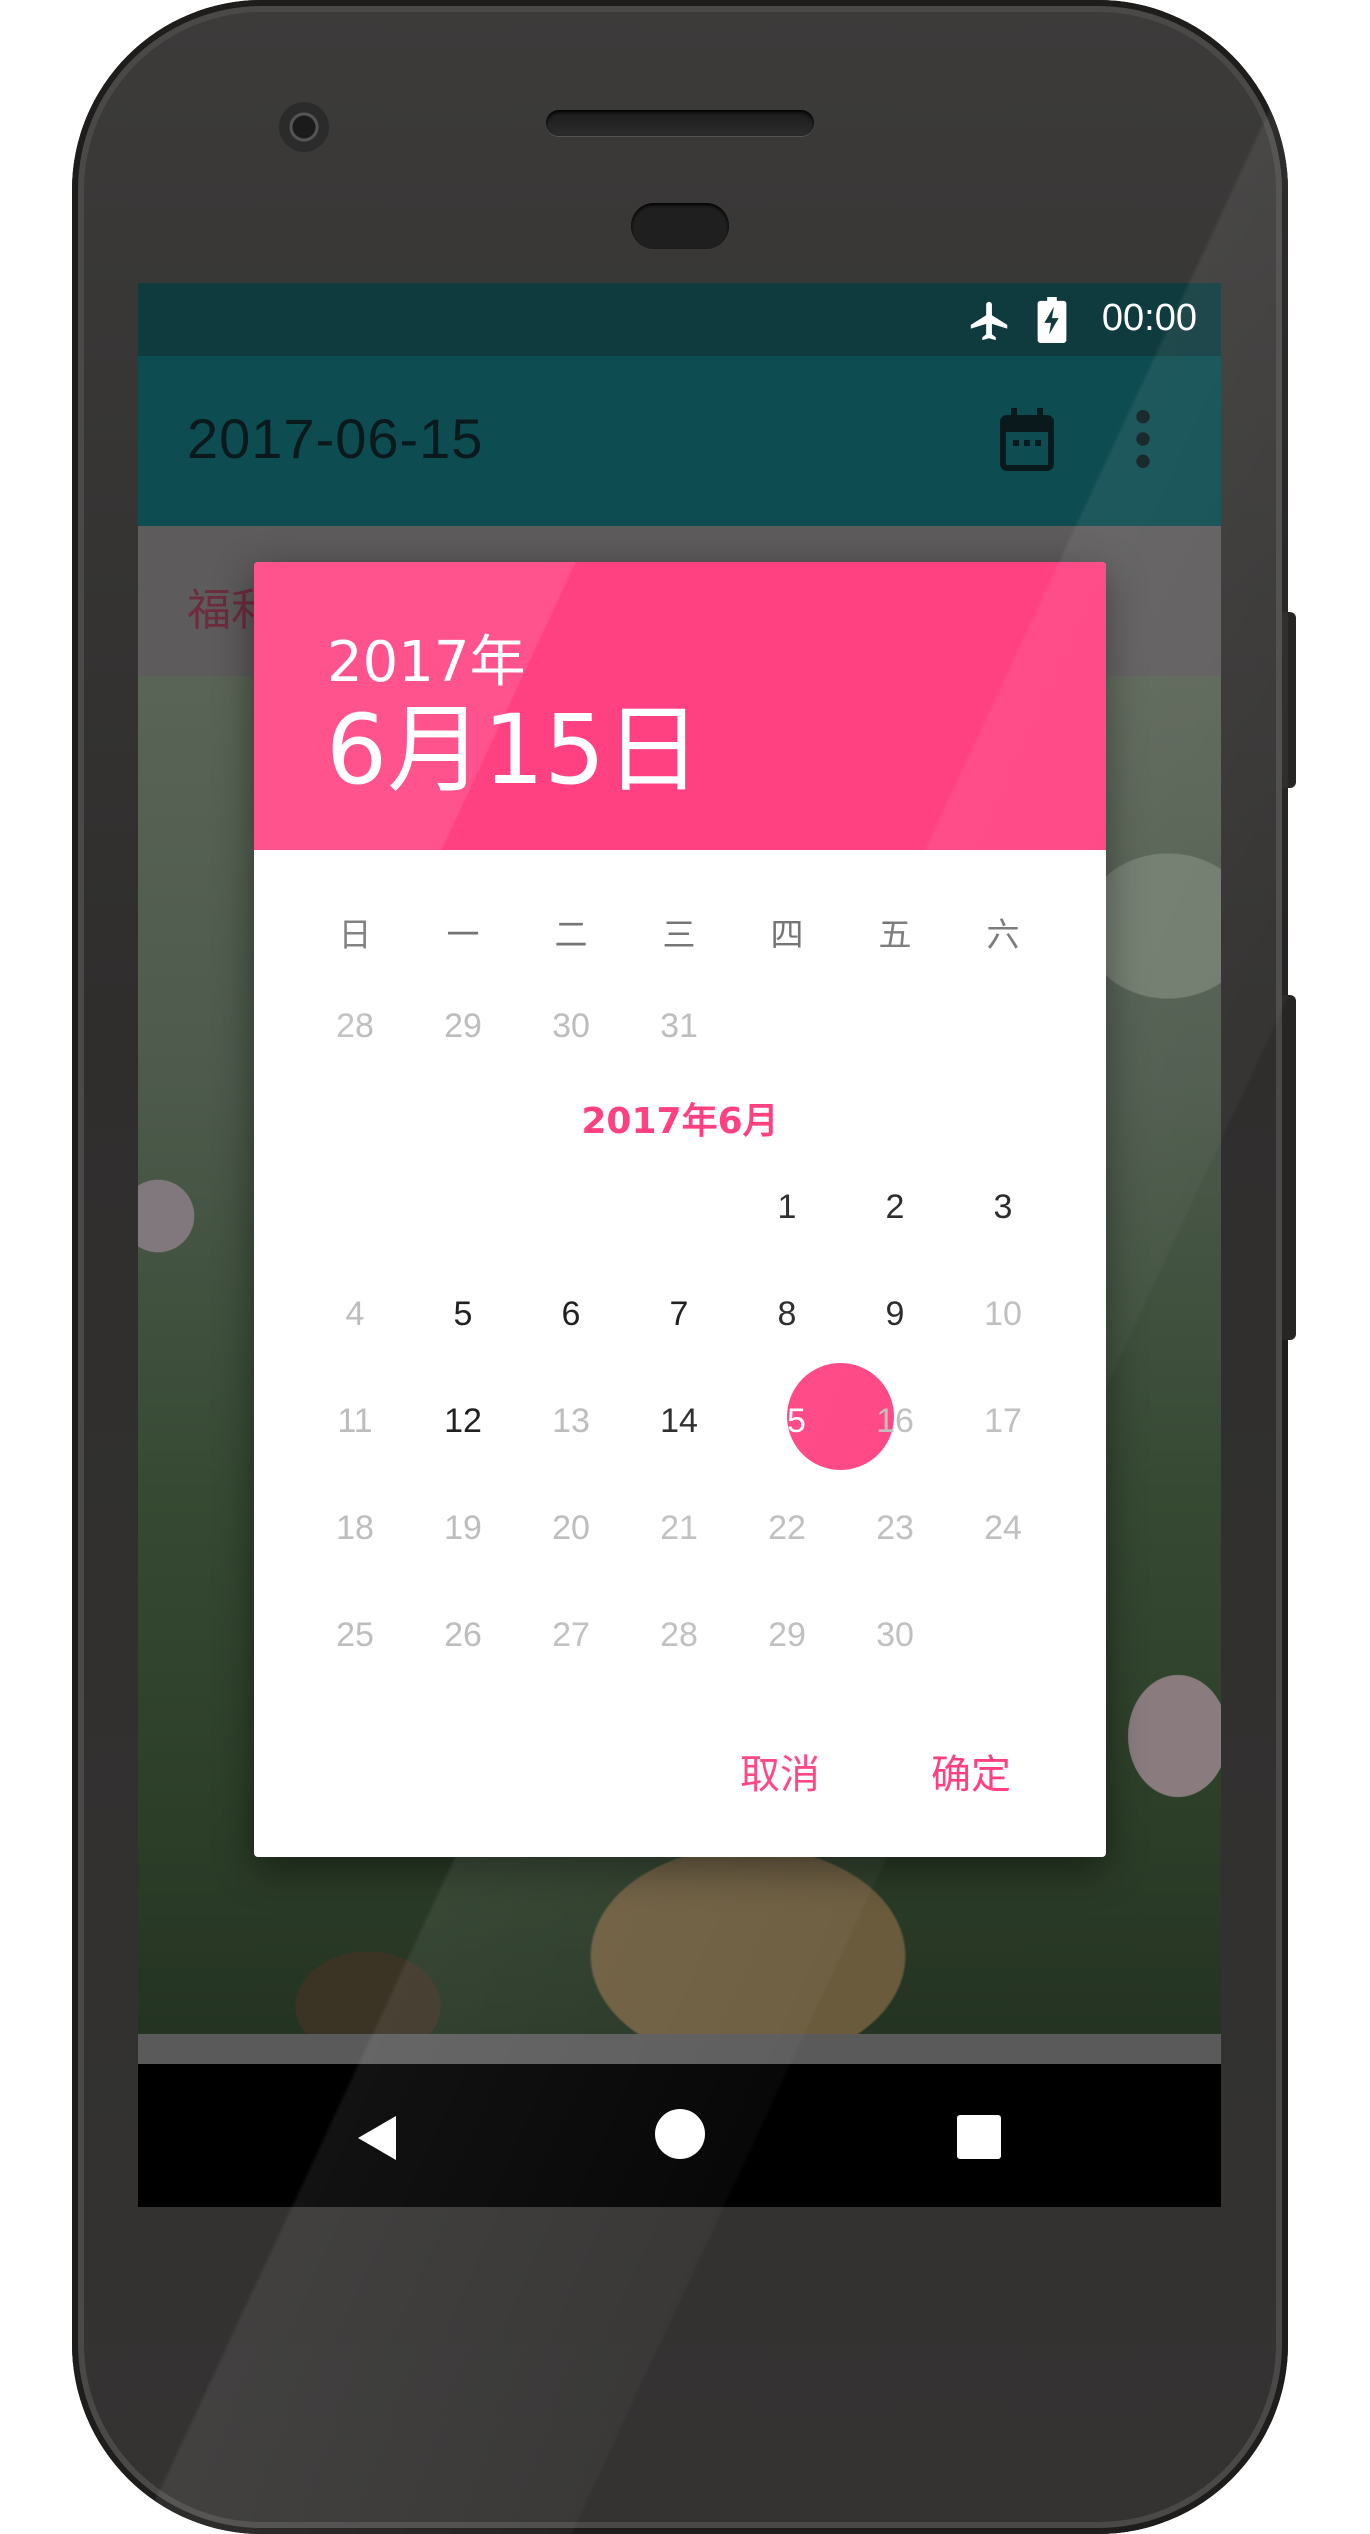 Image resolution: width=1370 pixels, height=2534 pixels. Describe the element at coordinates (895, 1635) in the screenshot. I see `calendar-day: 30` at that location.